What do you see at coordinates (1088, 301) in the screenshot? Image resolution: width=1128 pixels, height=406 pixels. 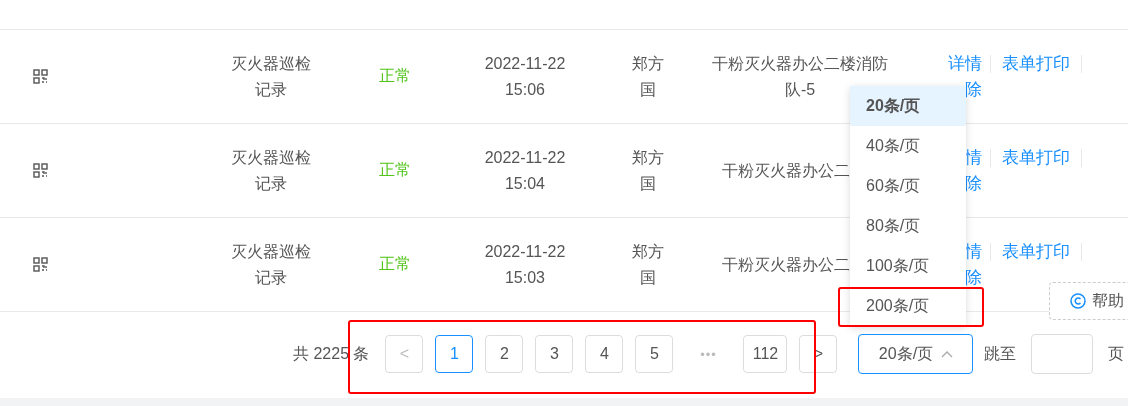 I see `help-button: 帮助` at bounding box center [1088, 301].